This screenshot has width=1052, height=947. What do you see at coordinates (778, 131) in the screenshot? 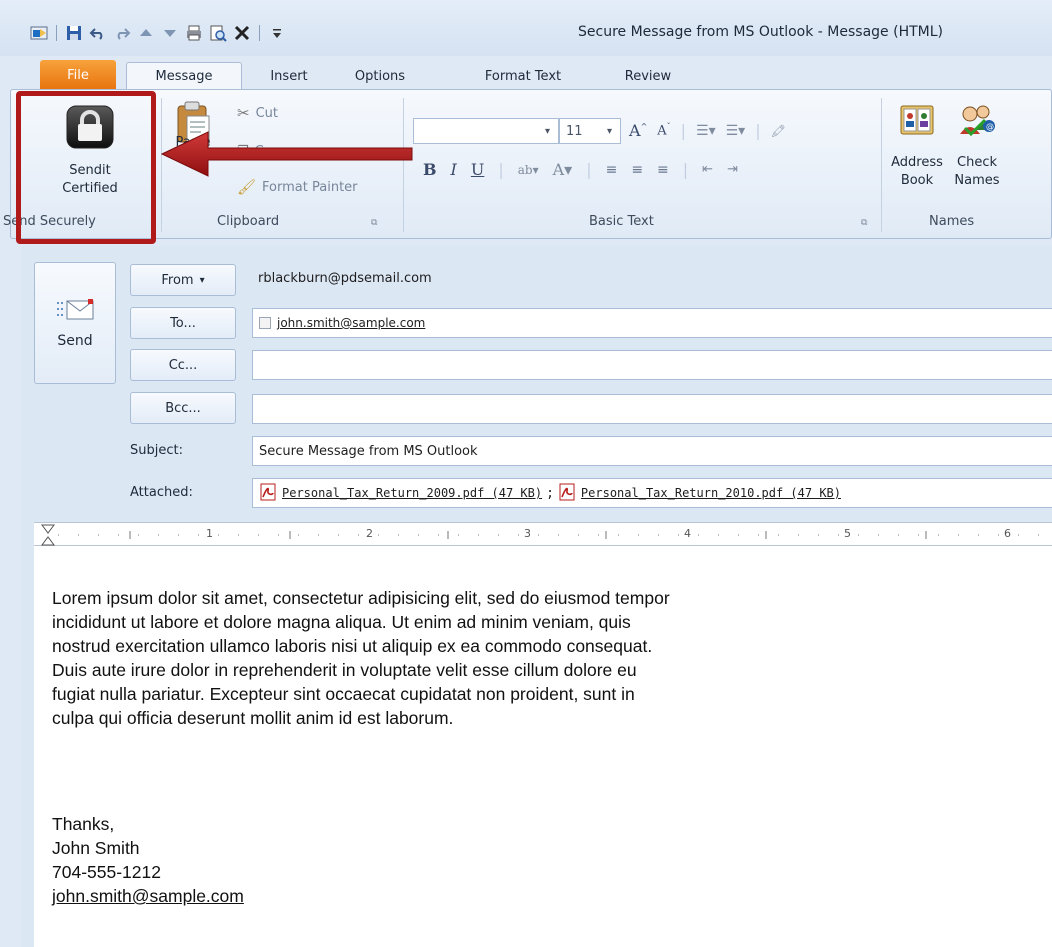
I see `styles-icon: 🖍` at bounding box center [778, 131].